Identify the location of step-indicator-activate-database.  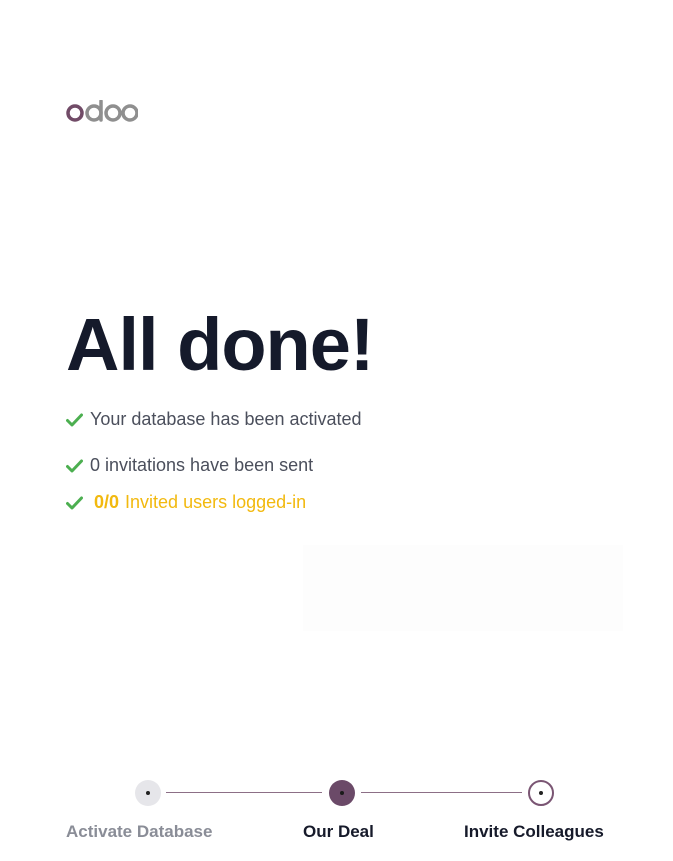
(148, 793).